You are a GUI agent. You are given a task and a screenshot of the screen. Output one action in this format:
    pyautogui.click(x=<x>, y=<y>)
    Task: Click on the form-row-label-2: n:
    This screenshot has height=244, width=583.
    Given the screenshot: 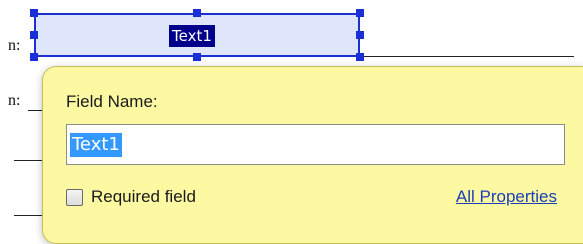 What is the action you would take?
    pyautogui.click(x=14, y=100)
    